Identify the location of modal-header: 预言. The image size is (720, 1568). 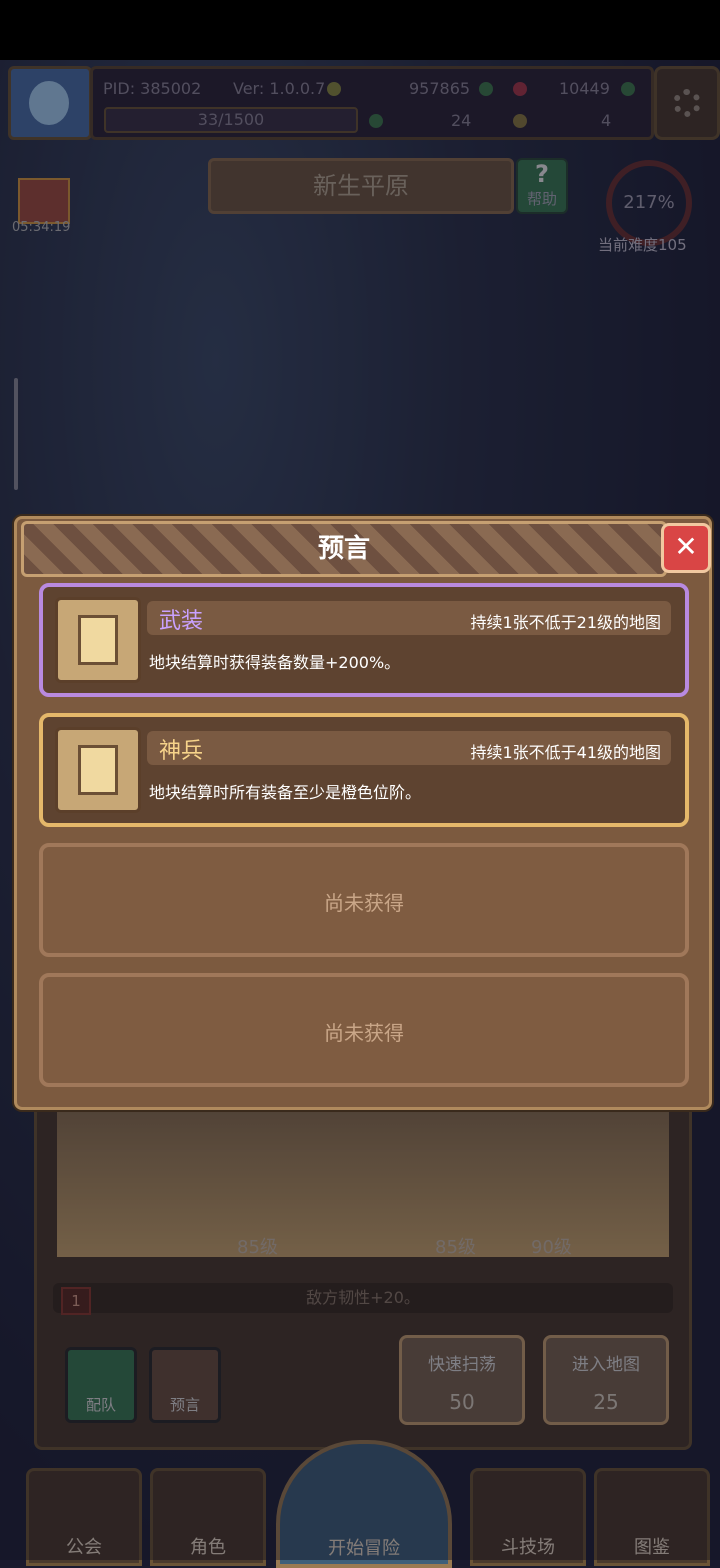
(344, 549).